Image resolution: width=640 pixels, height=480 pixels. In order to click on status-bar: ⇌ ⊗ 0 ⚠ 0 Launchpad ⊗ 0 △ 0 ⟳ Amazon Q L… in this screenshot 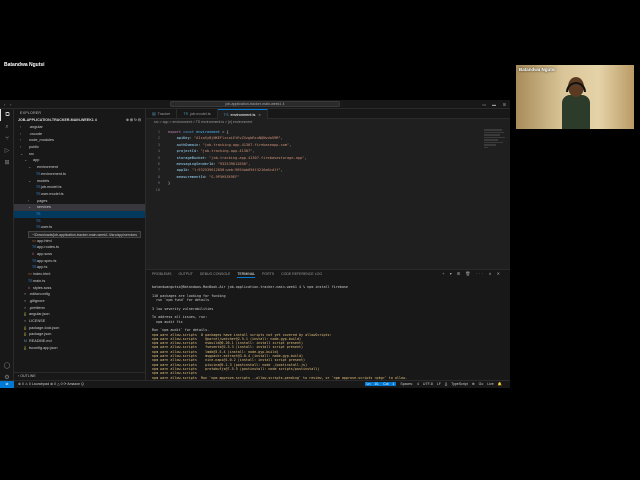, I will do `click(255, 384)`.